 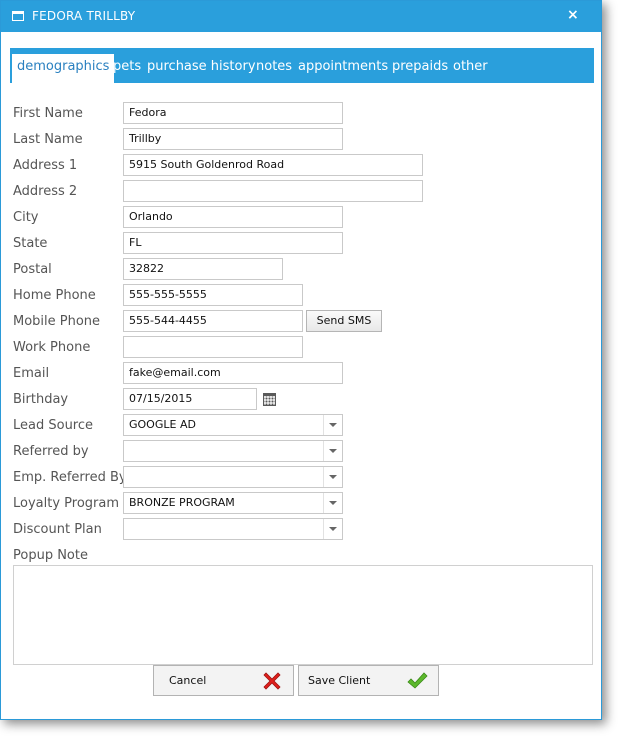 I want to click on green-check-icon, so click(x=417, y=680).